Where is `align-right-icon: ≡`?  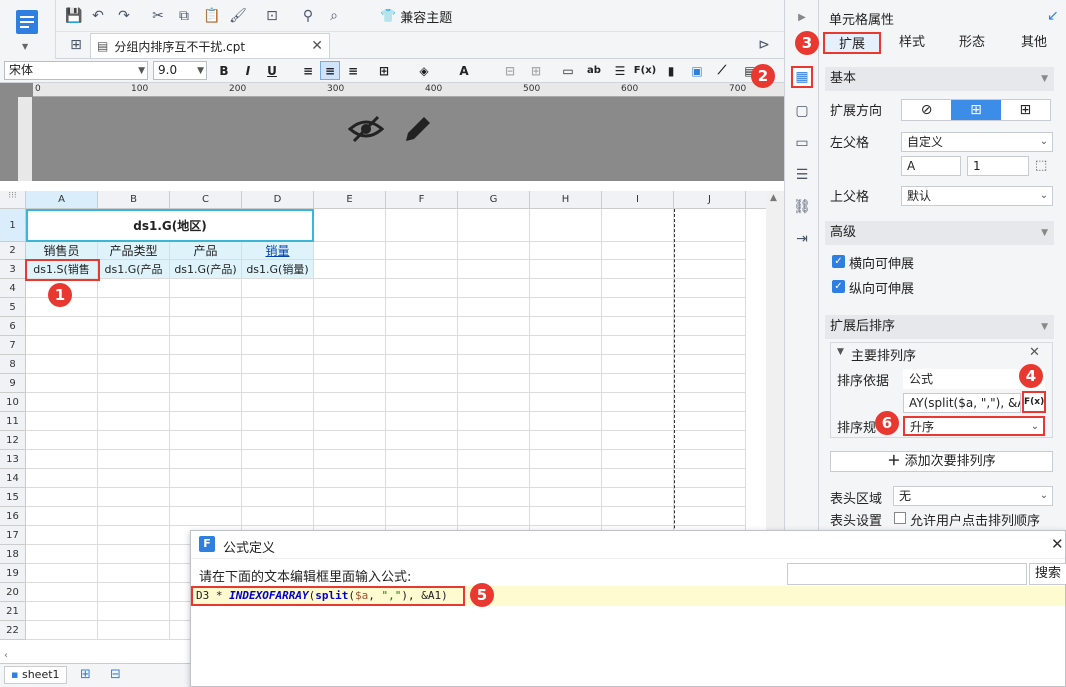 align-right-icon: ≡ is located at coordinates (353, 70).